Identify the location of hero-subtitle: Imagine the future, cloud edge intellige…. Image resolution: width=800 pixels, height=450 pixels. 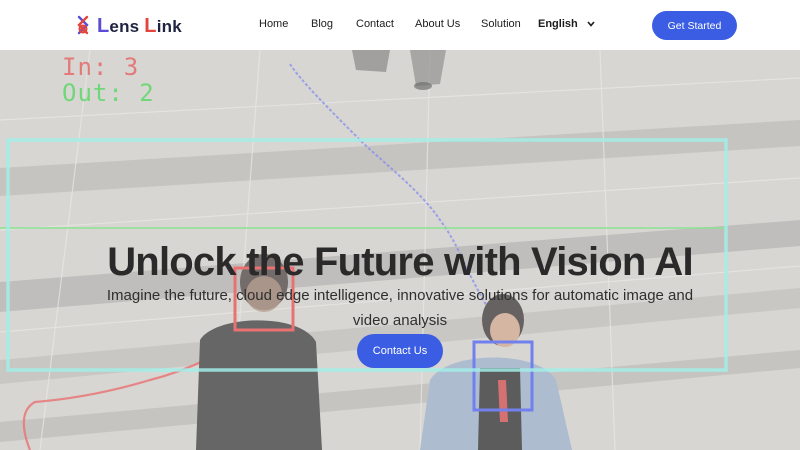
(400, 308).